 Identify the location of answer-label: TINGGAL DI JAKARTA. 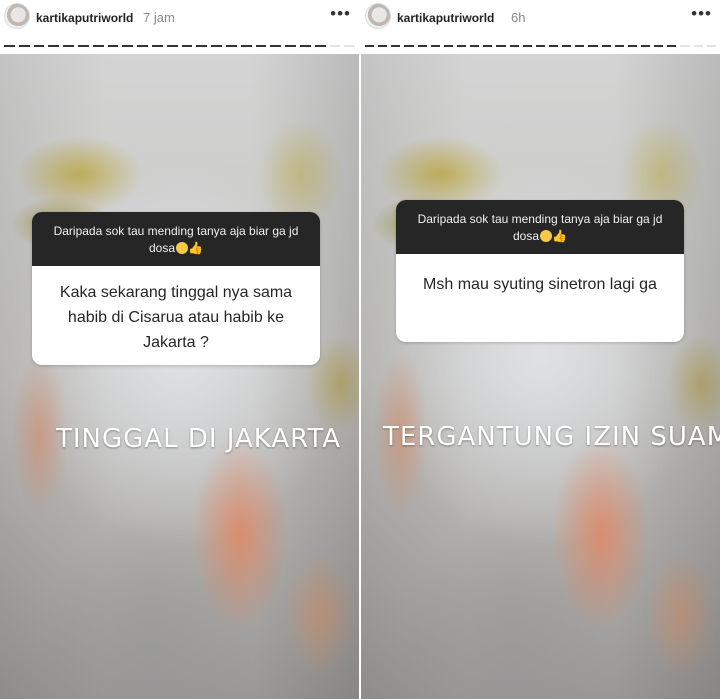
(198, 439).